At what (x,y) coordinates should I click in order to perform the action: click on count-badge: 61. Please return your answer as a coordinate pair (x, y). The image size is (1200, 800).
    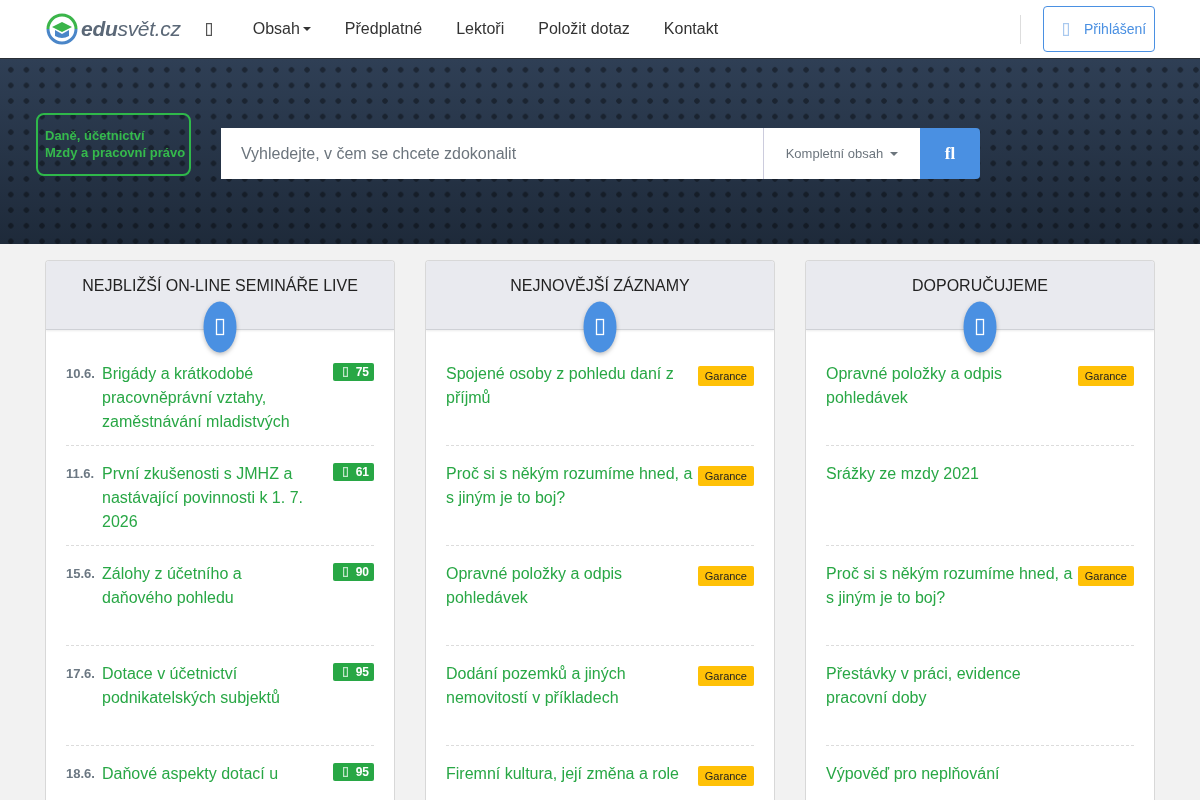
    Looking at the image, I should click on (353, 472).